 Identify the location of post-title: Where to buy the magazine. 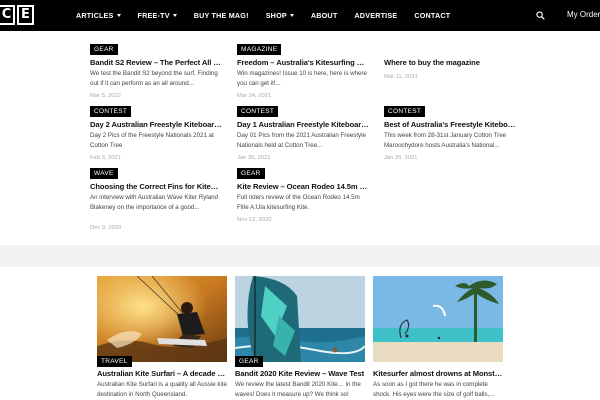
(450, 62).